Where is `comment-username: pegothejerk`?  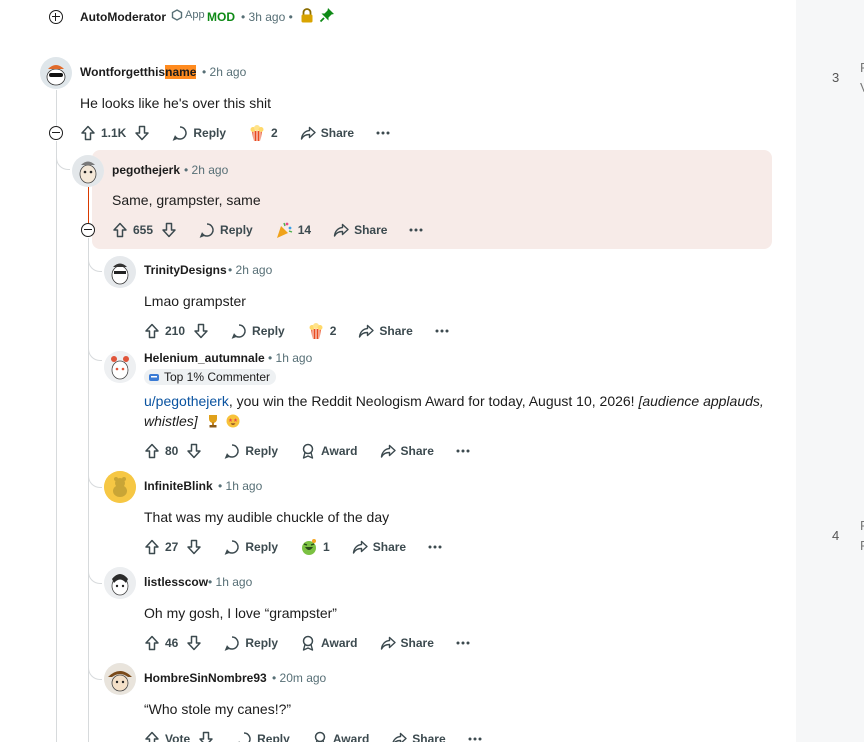 comment-username: pegothejerk is located at coordinates (146, 170).